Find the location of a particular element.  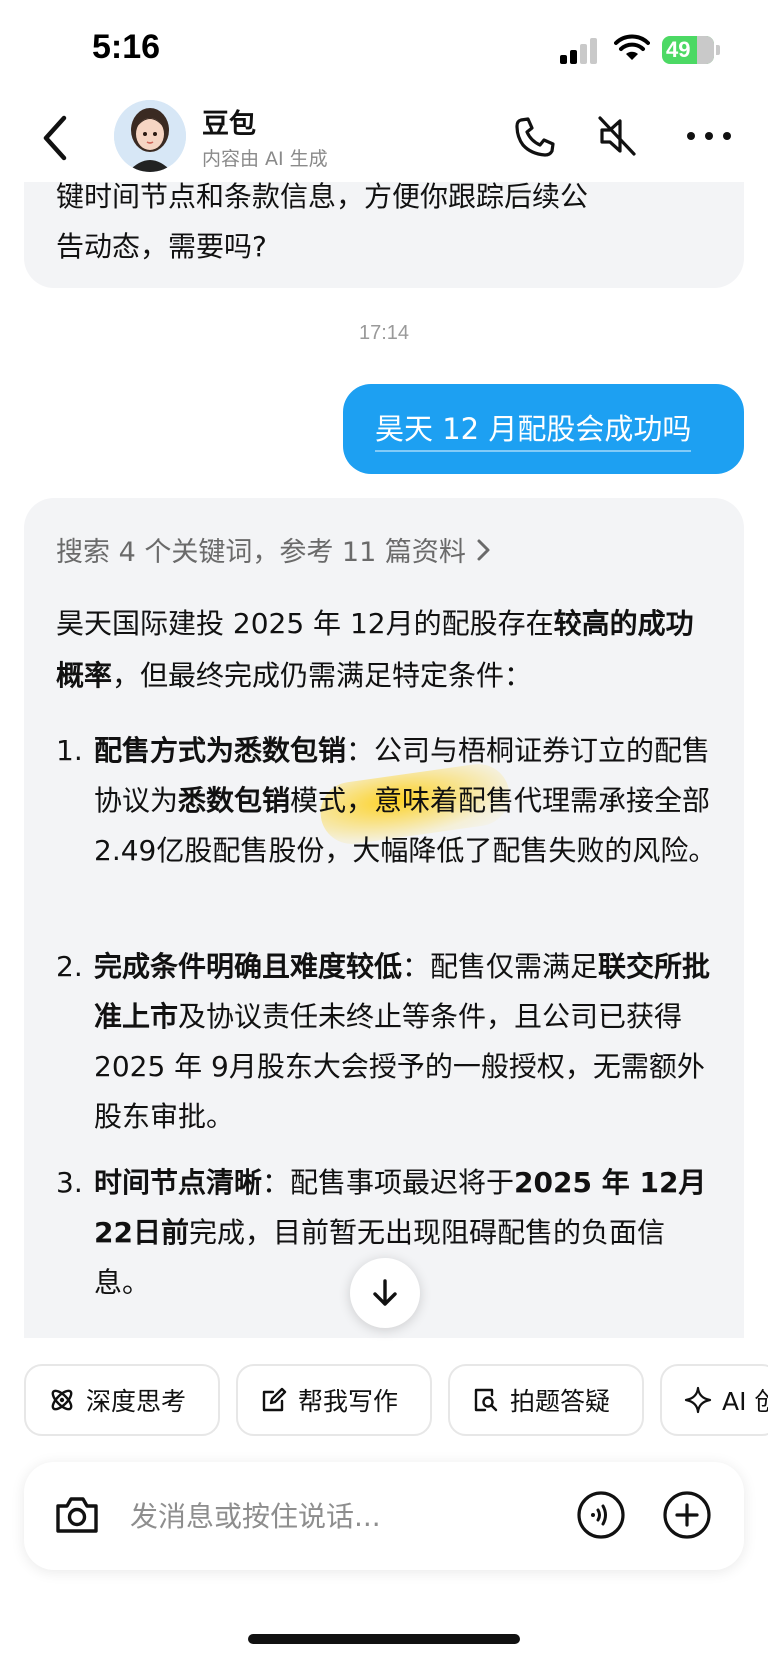

chip-label: AI 创 is located at coordinates (745, 1401).